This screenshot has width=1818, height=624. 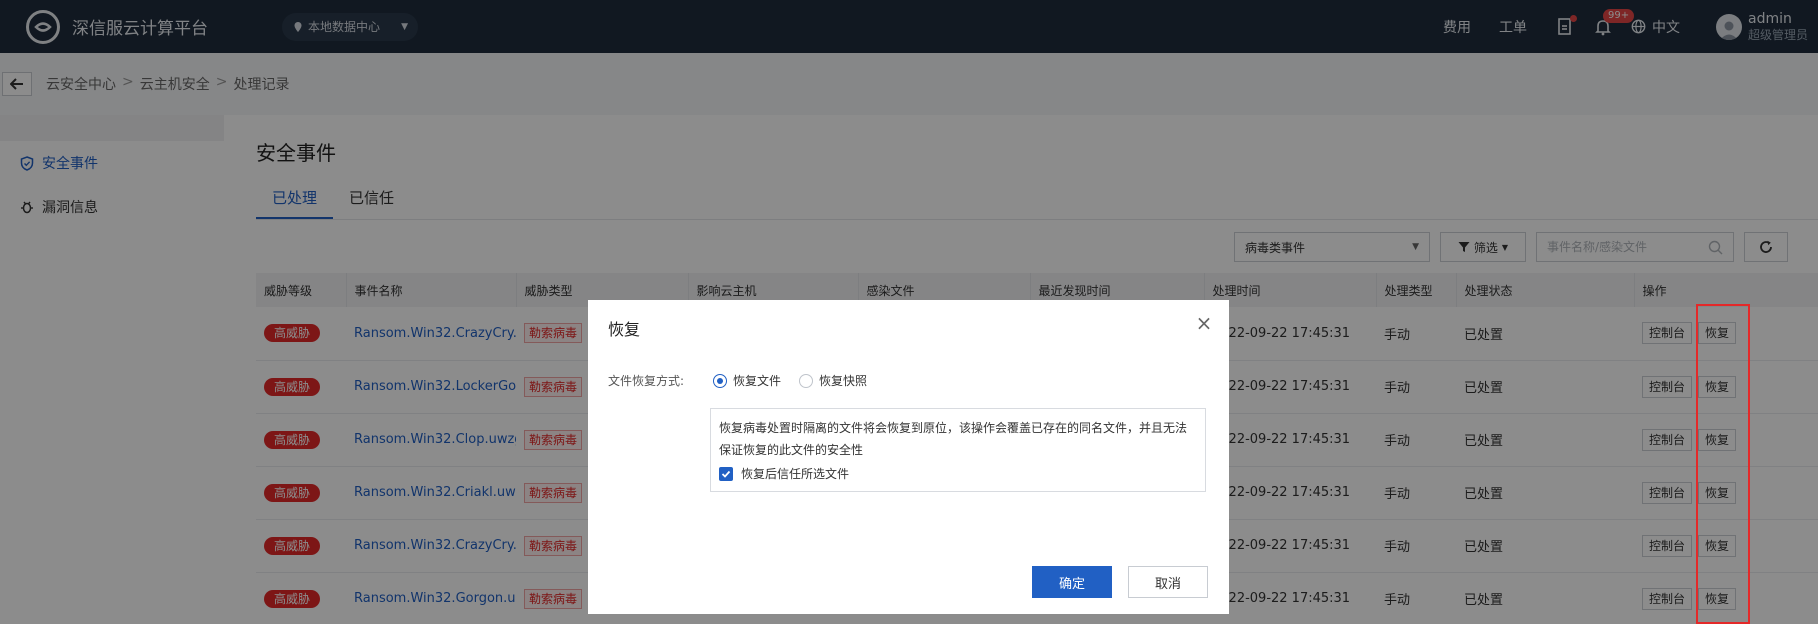 What do you see at coordinates (958, 474) in the screenshot?
I see `trust-file-checkbox: 恢复后信任所选文件` at bounding box center [958, 474].